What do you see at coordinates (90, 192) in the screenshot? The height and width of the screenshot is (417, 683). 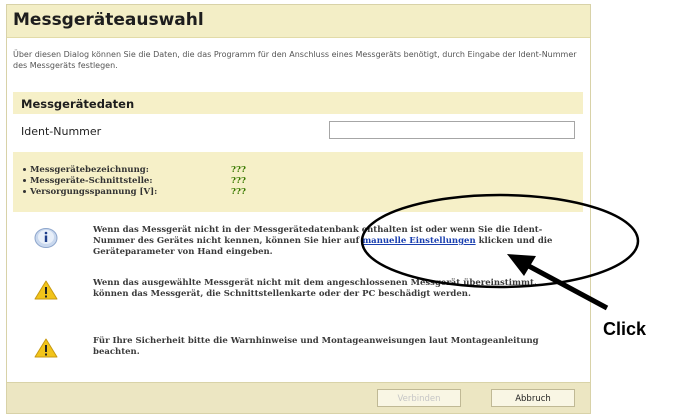 I see `property-voltage-label: Versorgungsspannung [V]:` at bounding box center [90, 192].